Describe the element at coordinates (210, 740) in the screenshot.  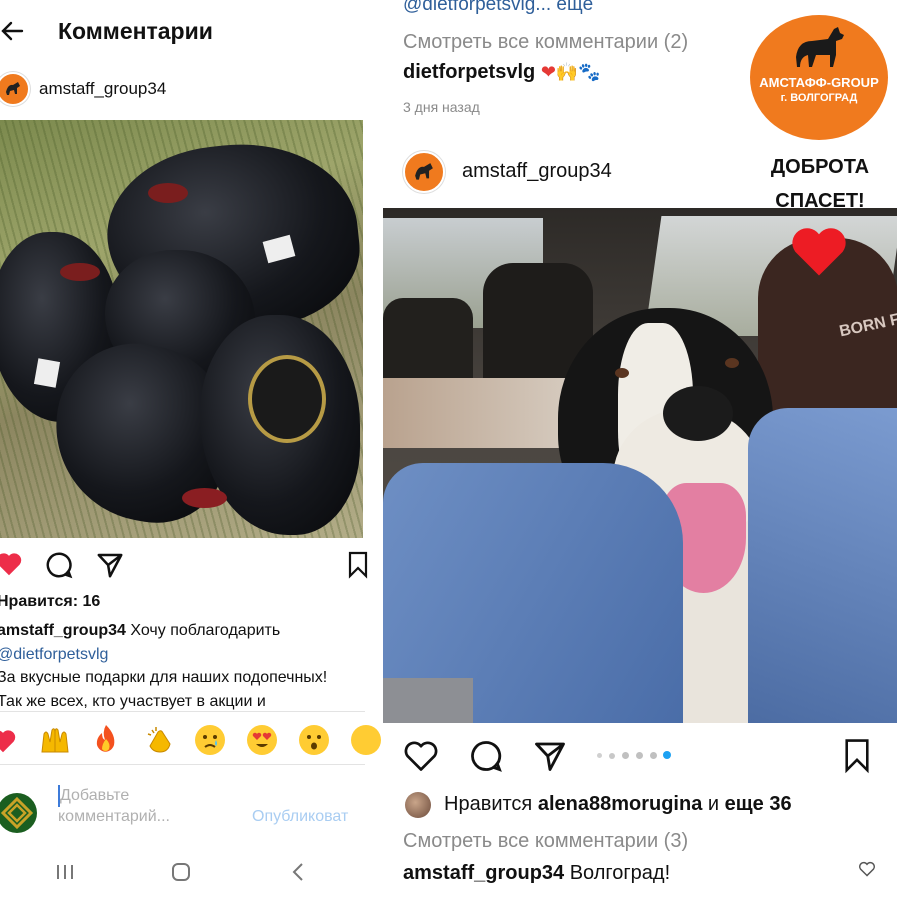
I see `crying-face-icon` at that location.